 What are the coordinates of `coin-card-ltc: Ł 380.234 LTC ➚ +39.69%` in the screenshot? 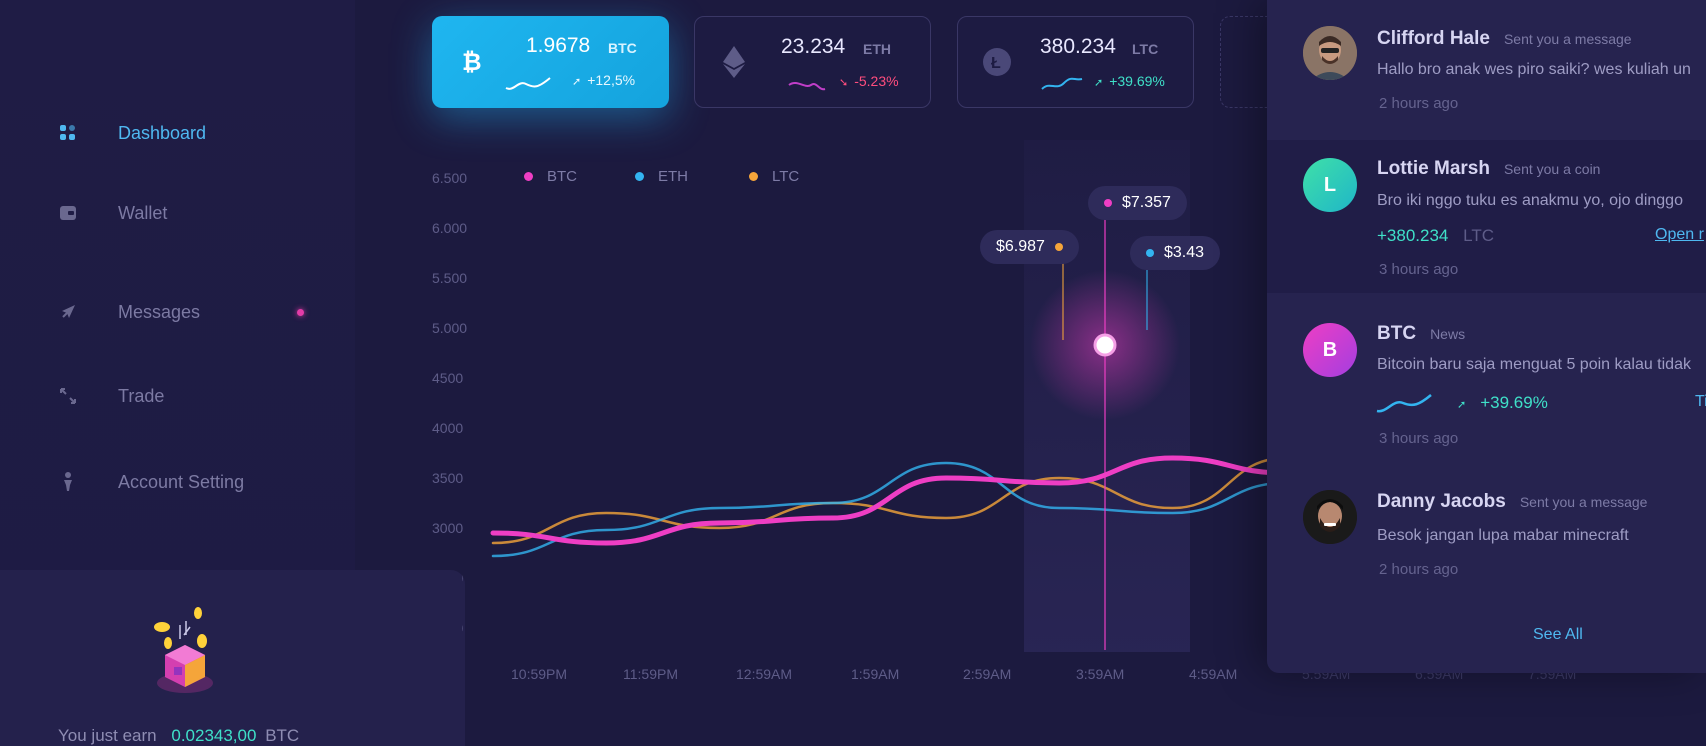 It's located at (1075, 62).